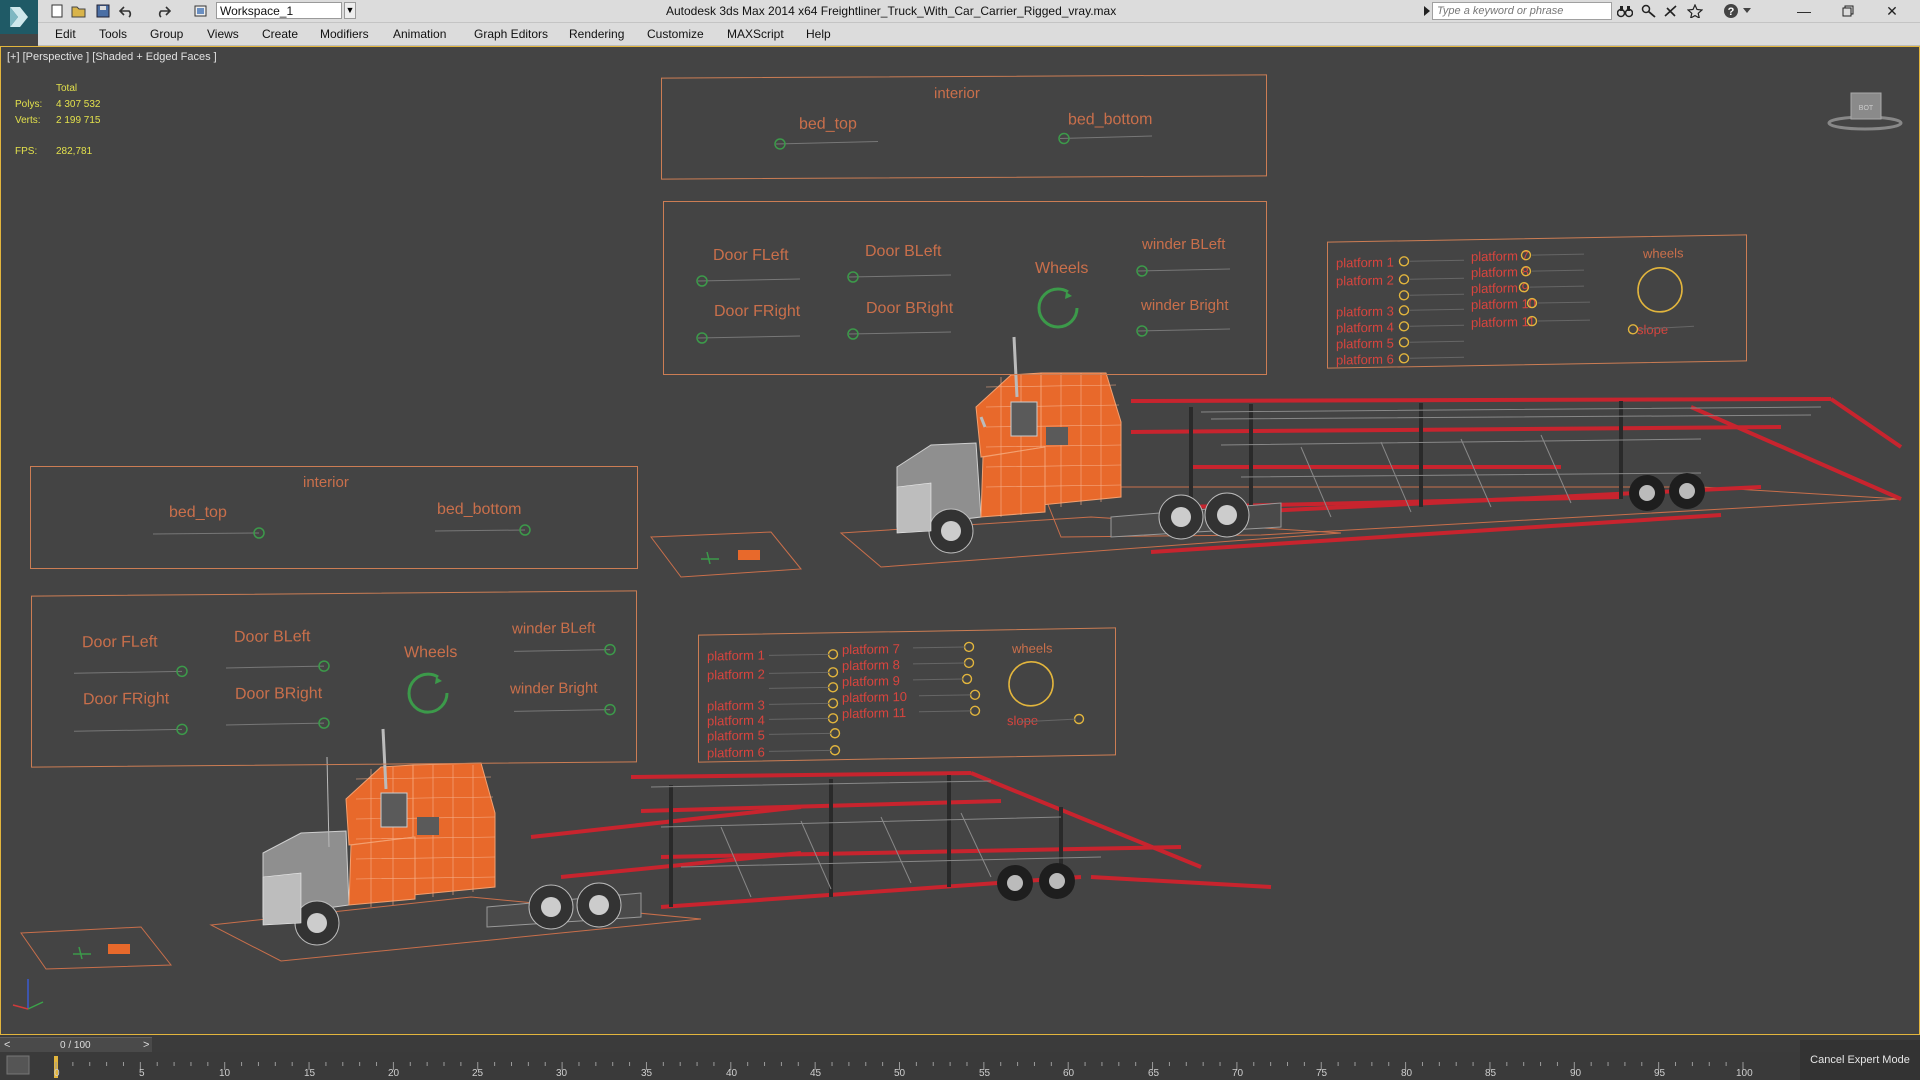 The height and width of the screenshot is (1080, 1920). I want to click on help-icon: ?, so click(1731, 11).